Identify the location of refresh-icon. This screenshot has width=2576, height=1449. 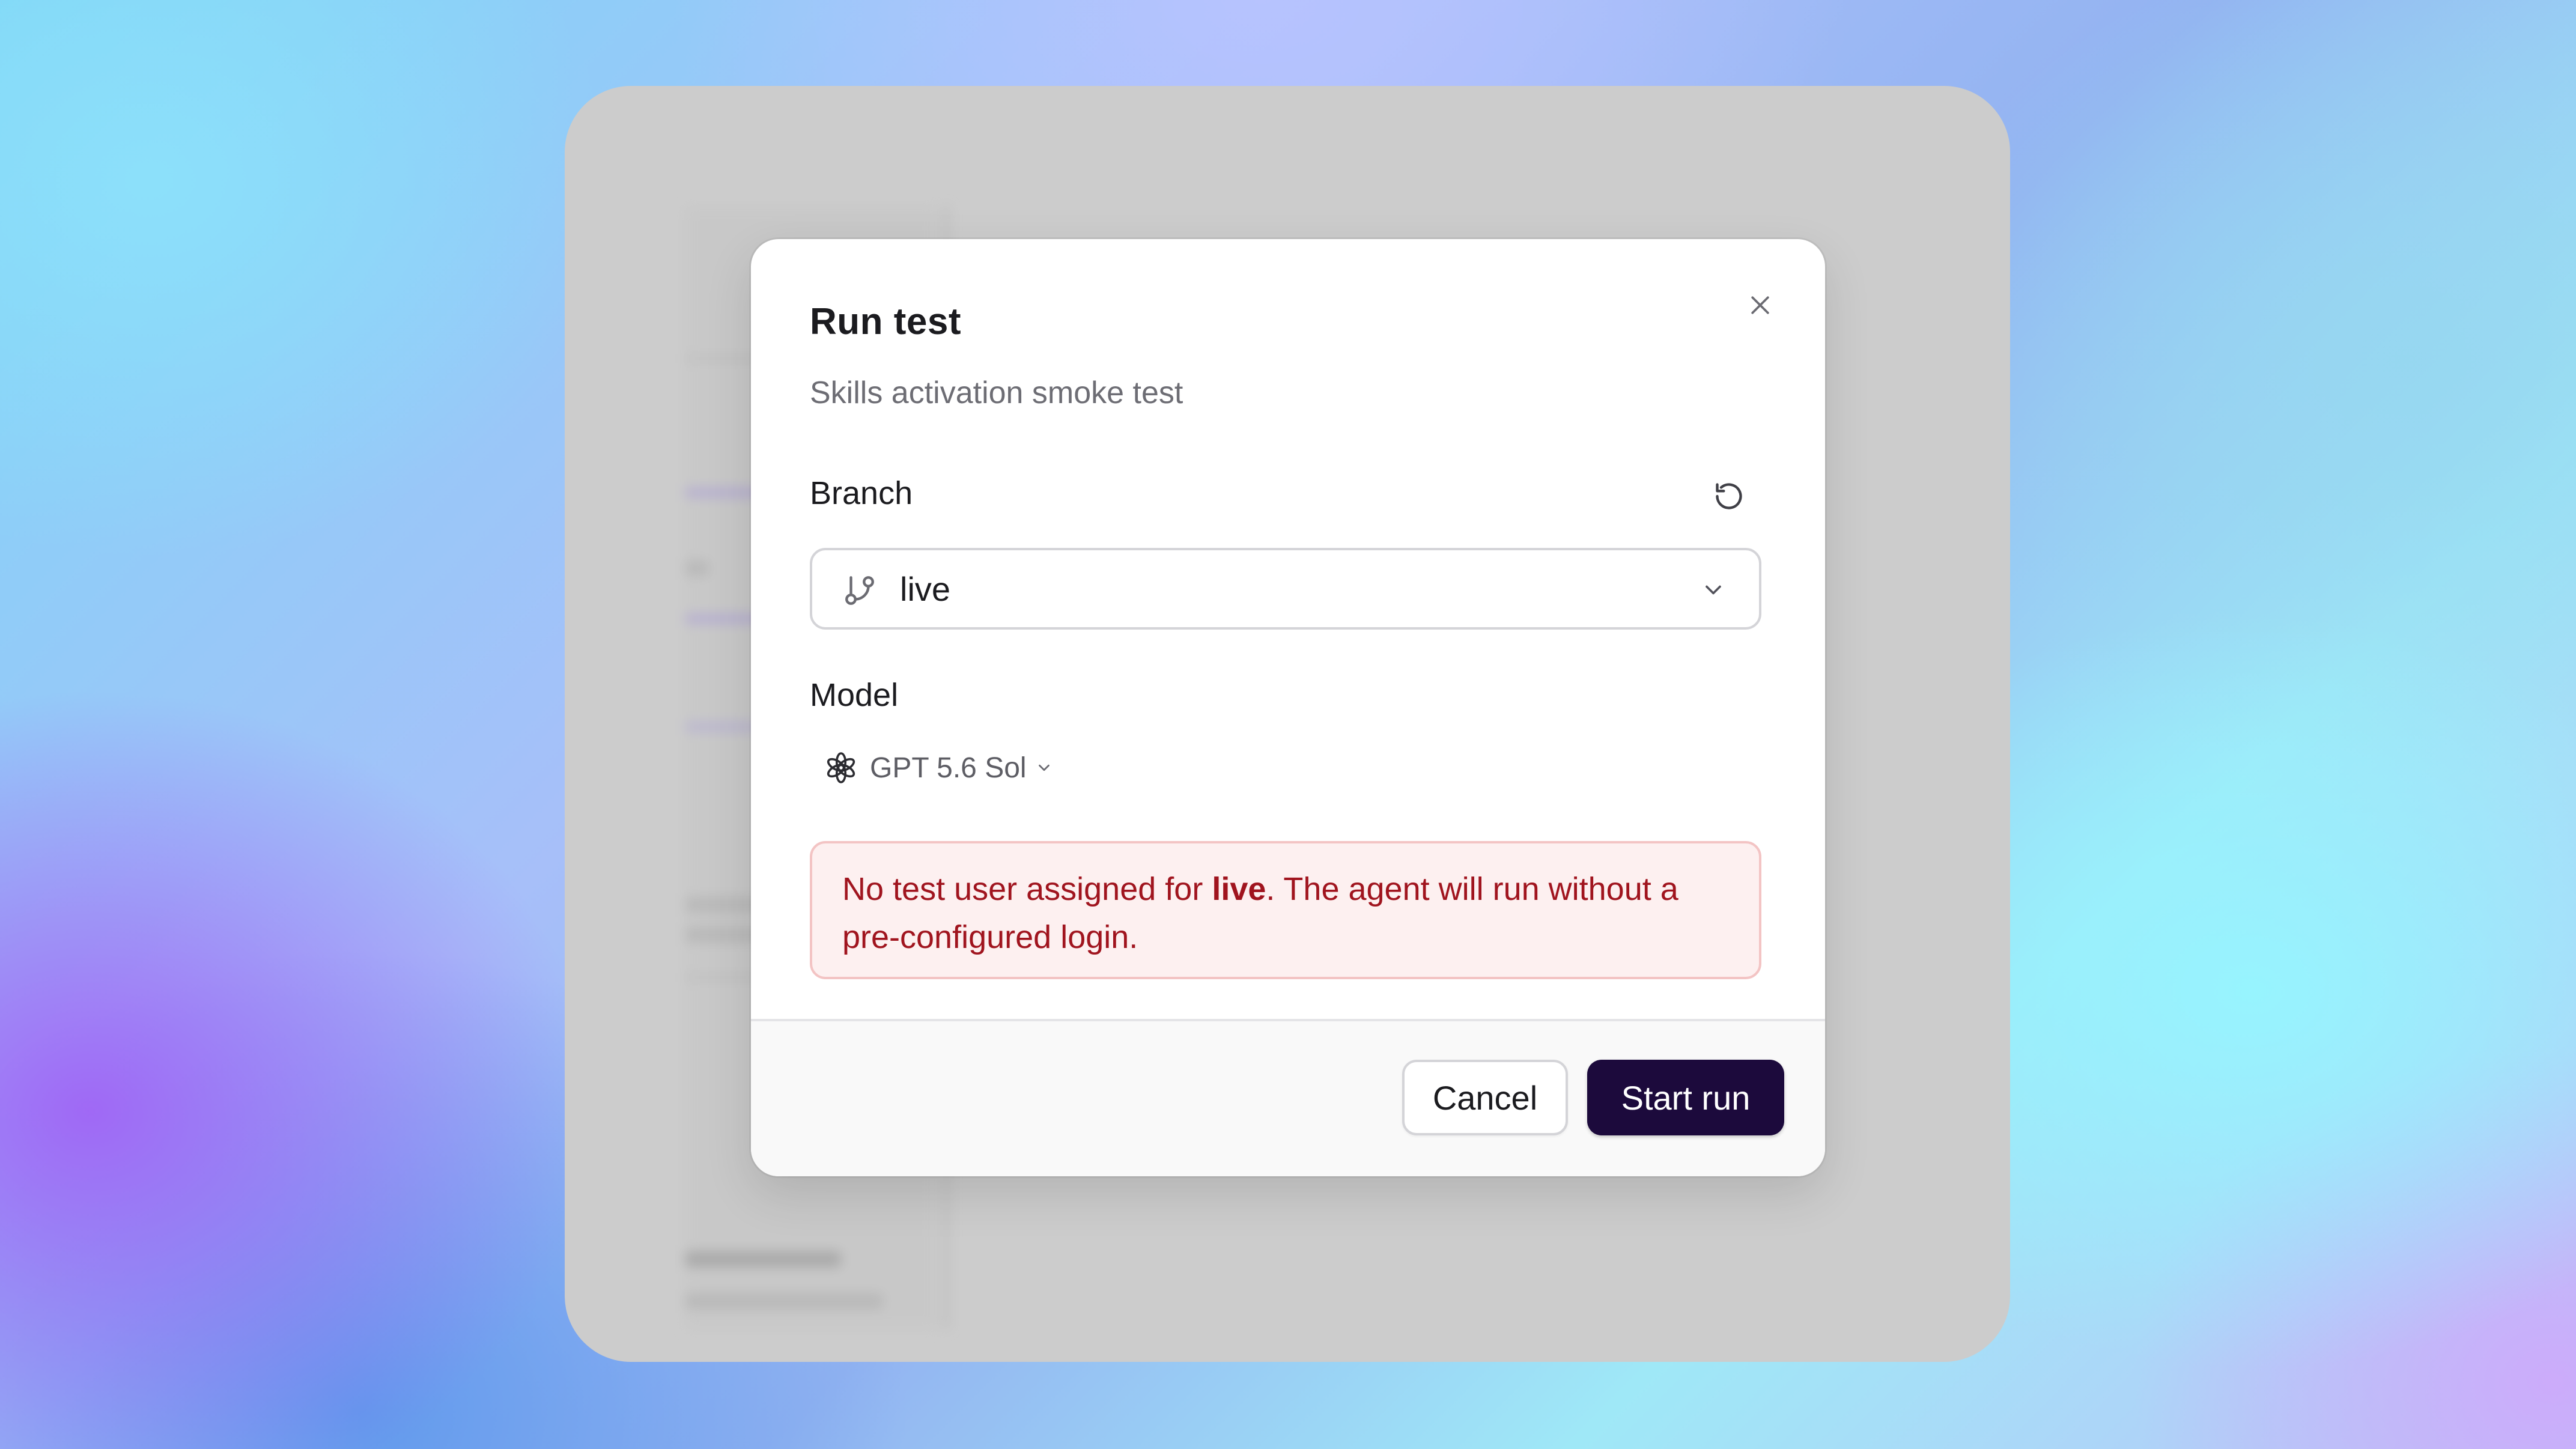
(1729, 496).